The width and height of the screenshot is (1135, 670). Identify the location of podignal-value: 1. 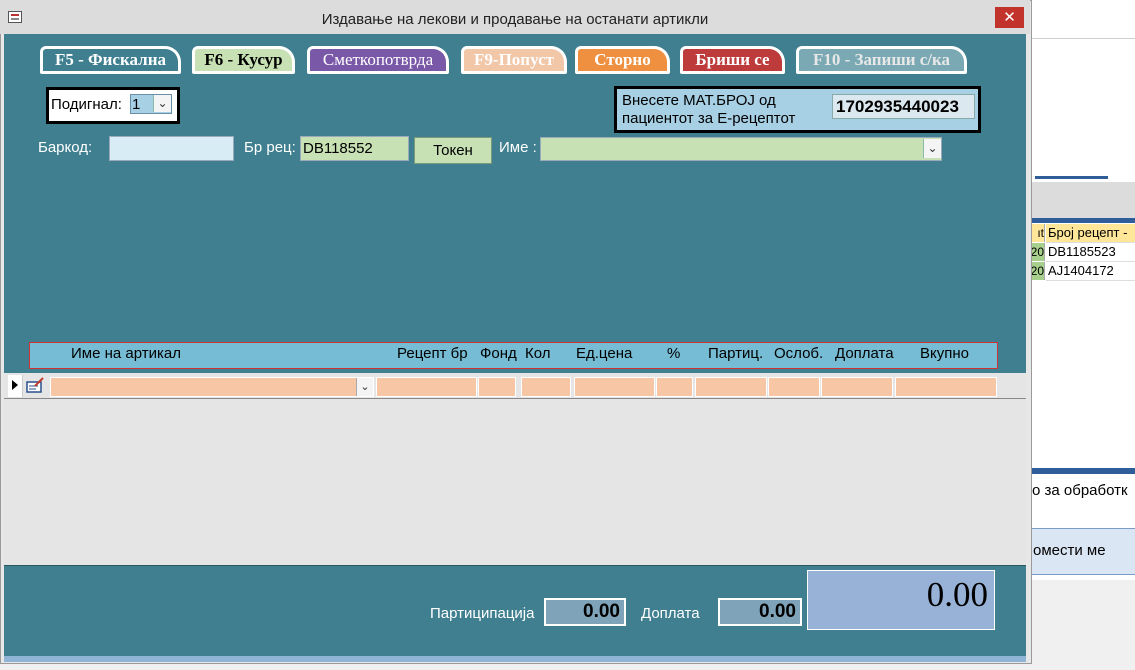
(136, 104).